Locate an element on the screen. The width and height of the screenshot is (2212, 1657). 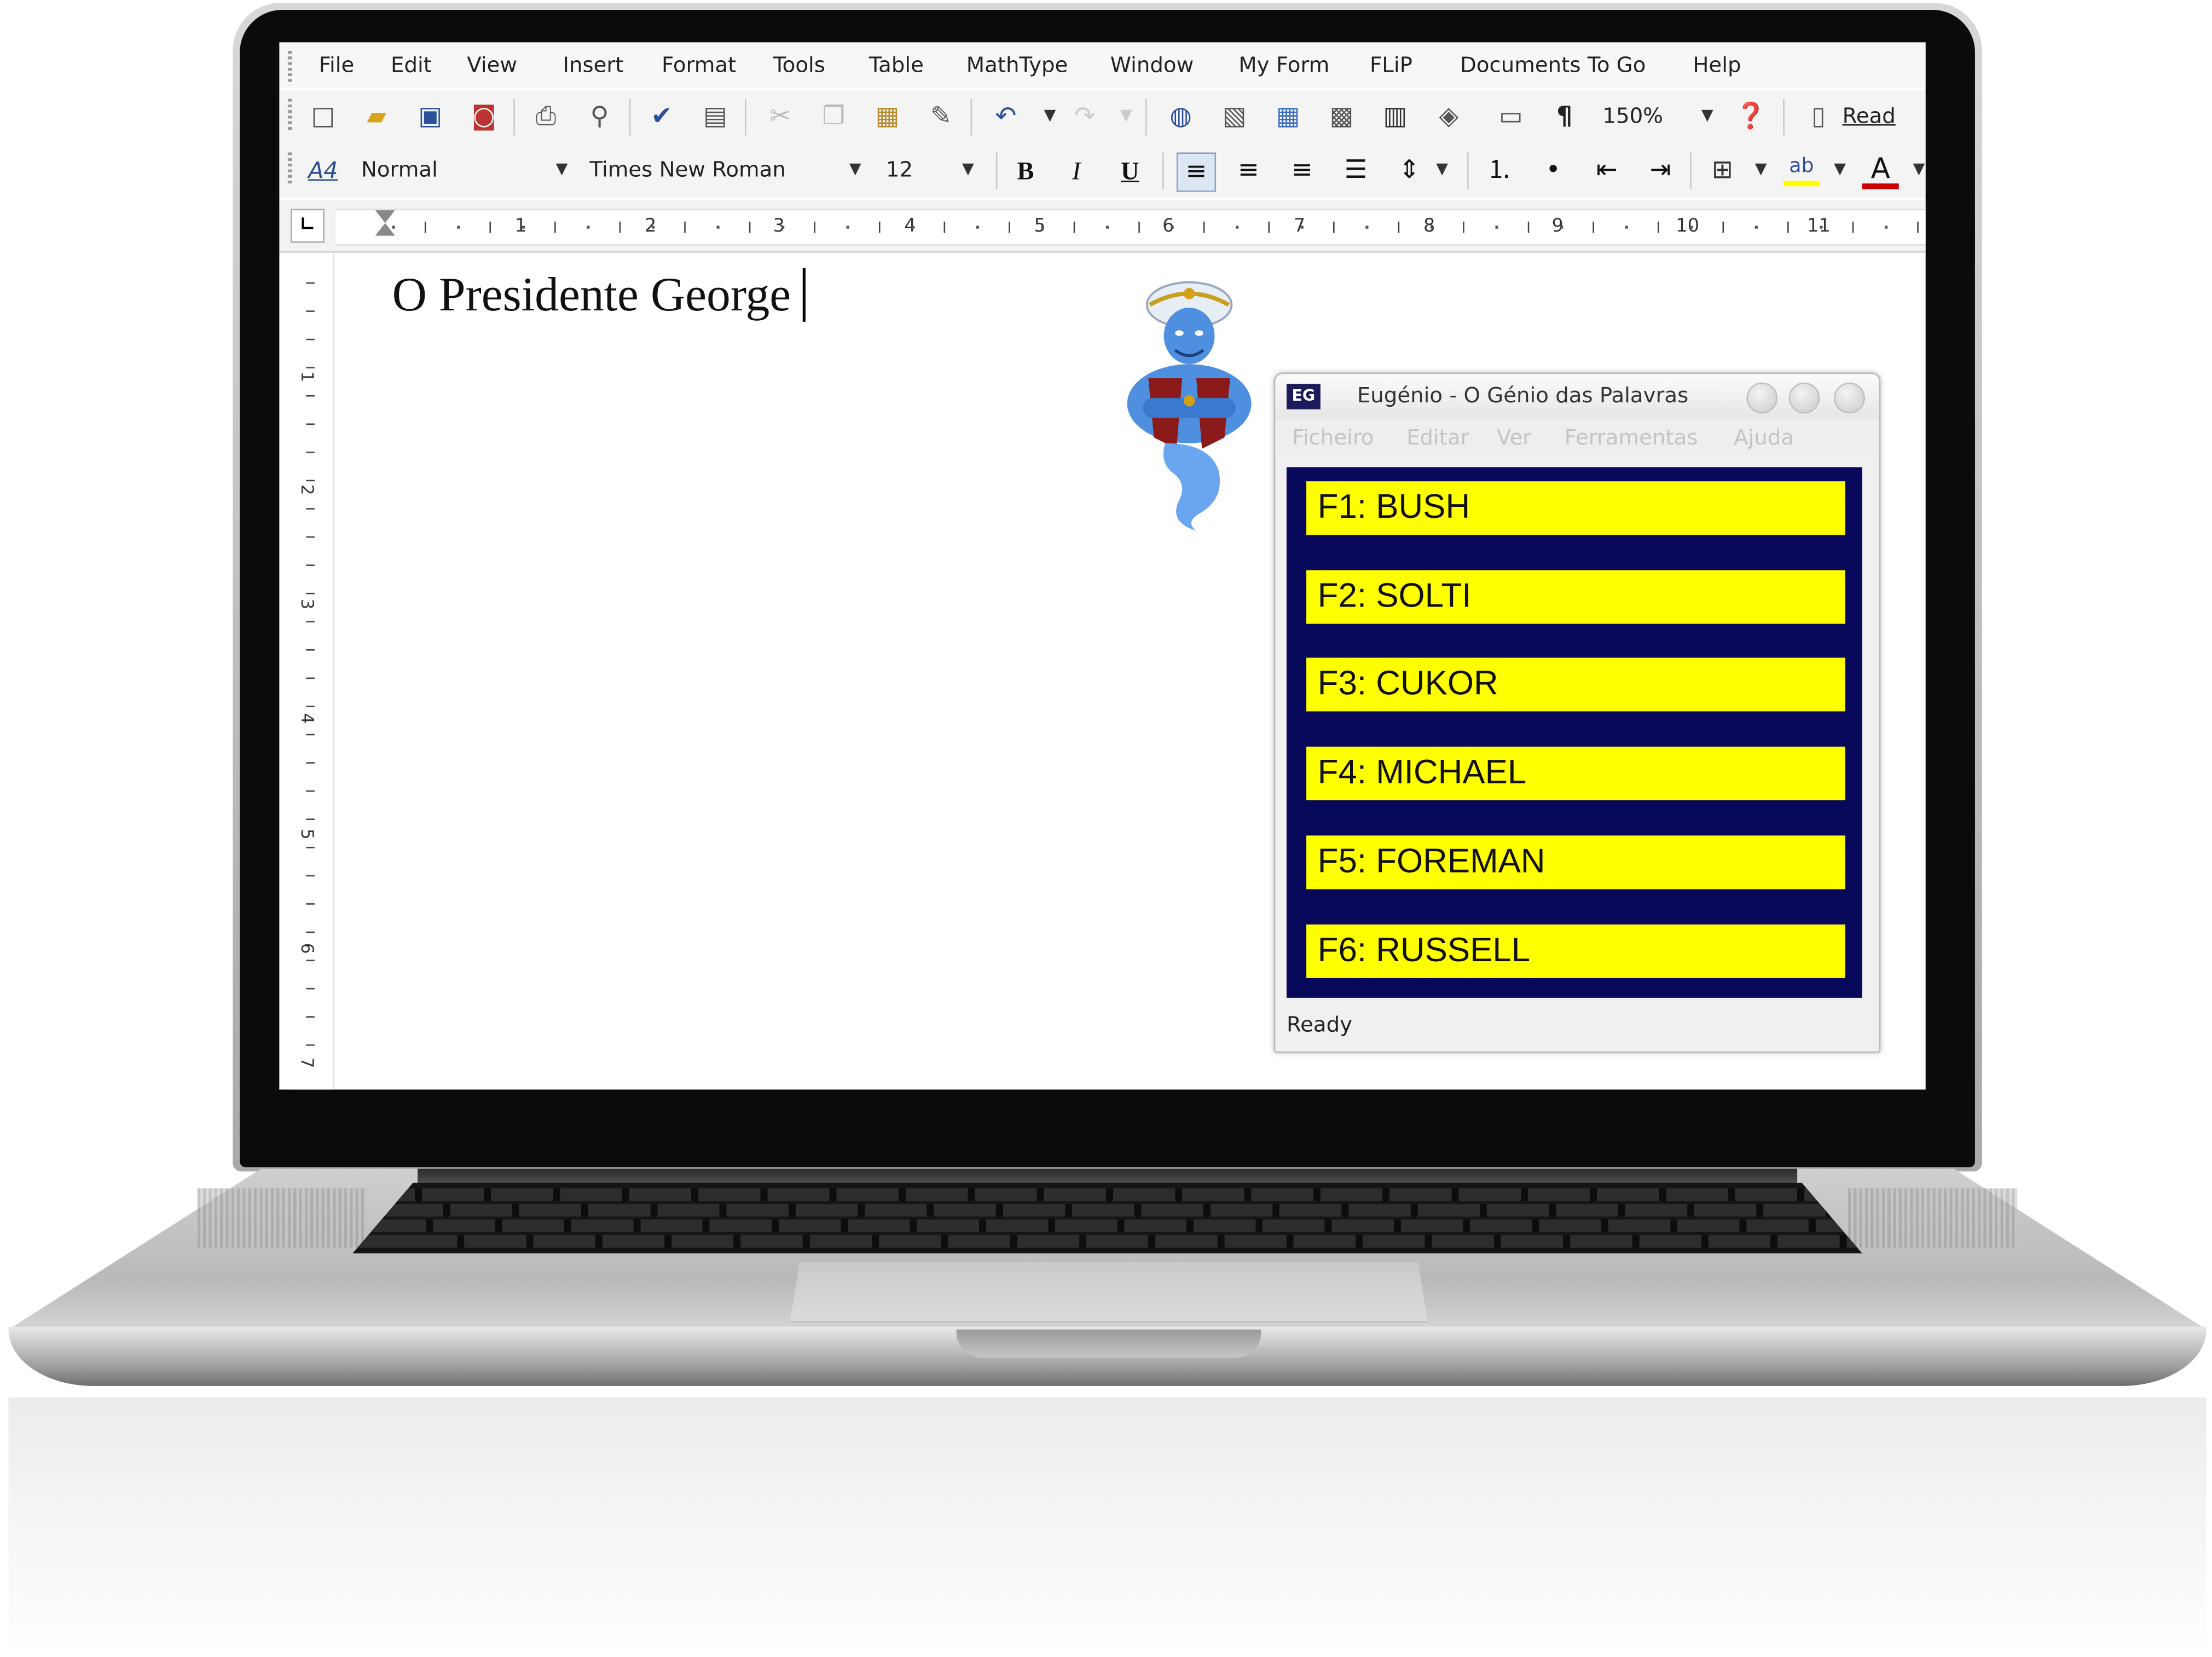
bullets-icon: • is located at coordinates (1553, 170).